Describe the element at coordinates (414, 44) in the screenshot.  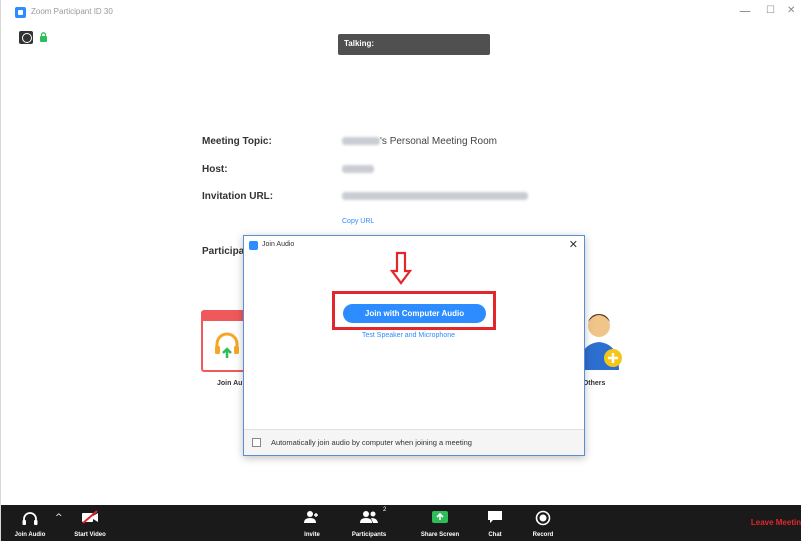
I see `talking-indicator: Talking:` at that location.